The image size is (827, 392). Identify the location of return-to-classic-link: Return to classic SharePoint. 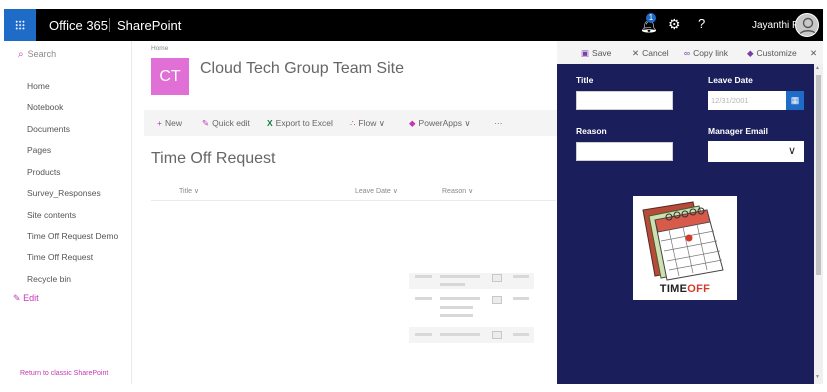
(64, 373).